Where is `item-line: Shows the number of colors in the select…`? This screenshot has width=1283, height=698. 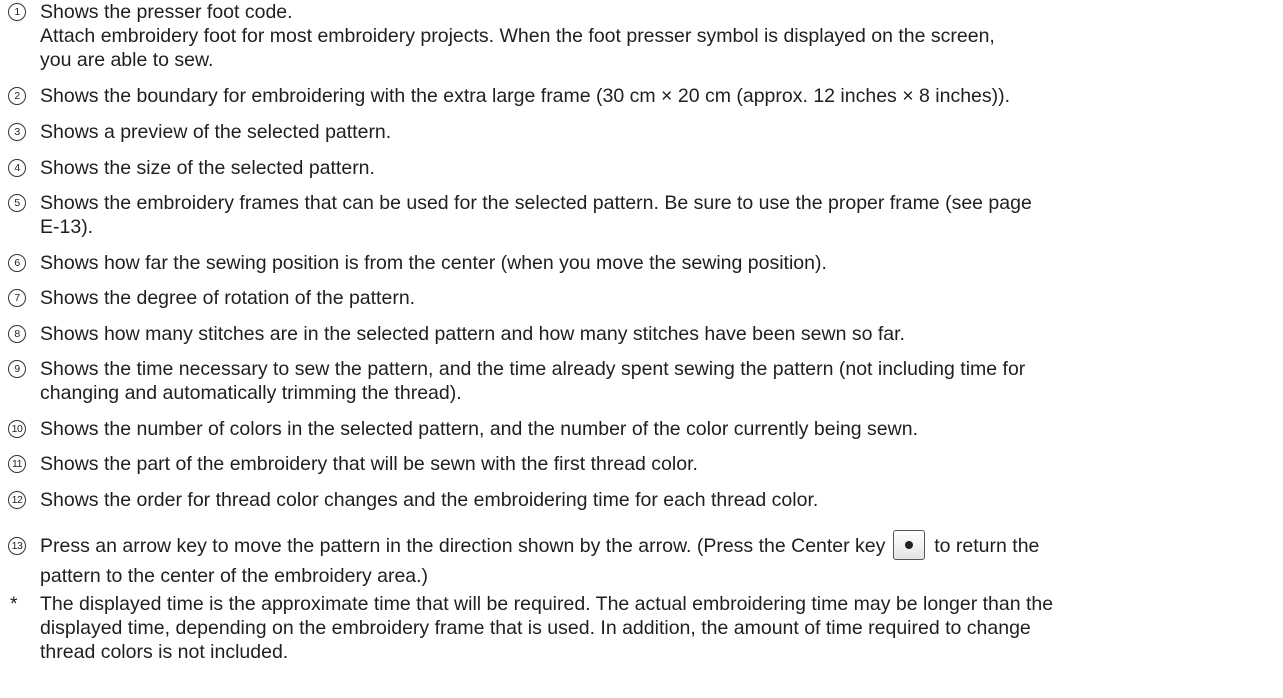 item-line: Shows the number of colors in the select… is located at coordinates (479, 429).